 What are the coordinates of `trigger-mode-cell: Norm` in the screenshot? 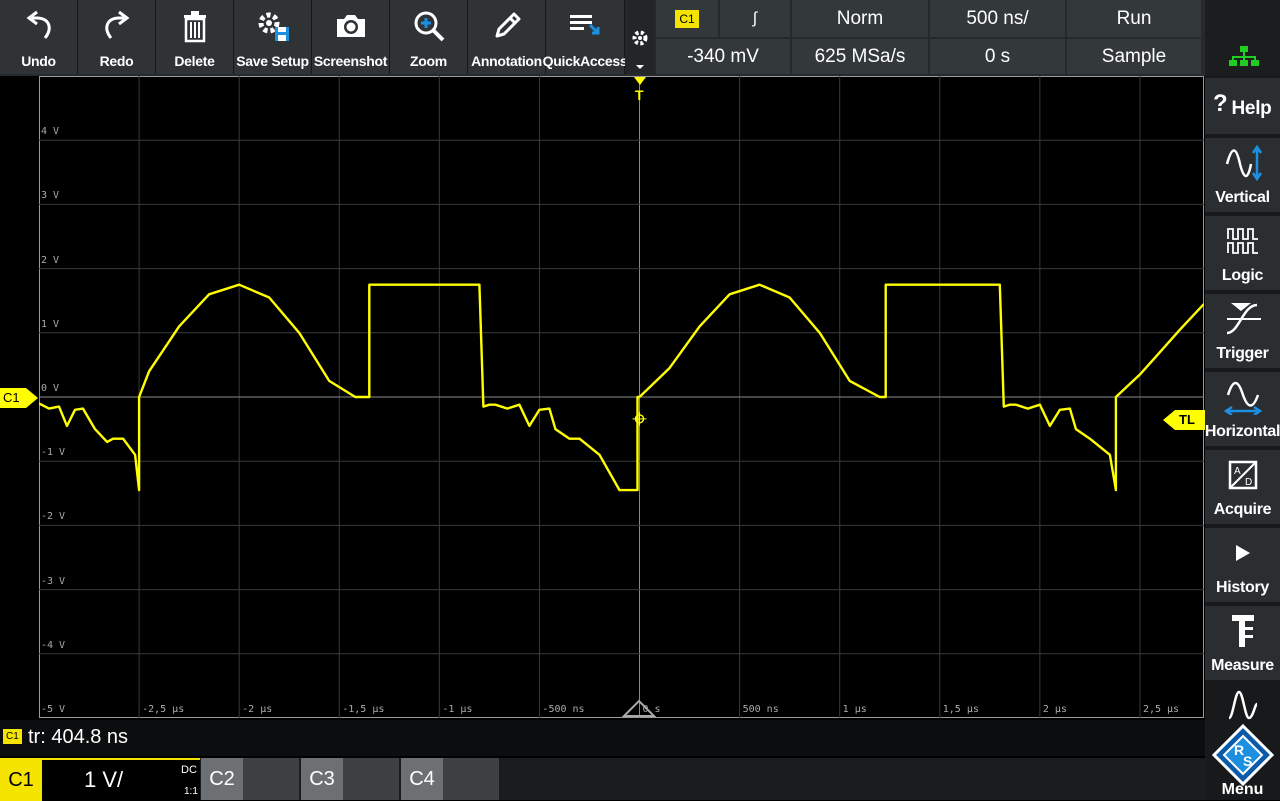 It's located at (860, 18).